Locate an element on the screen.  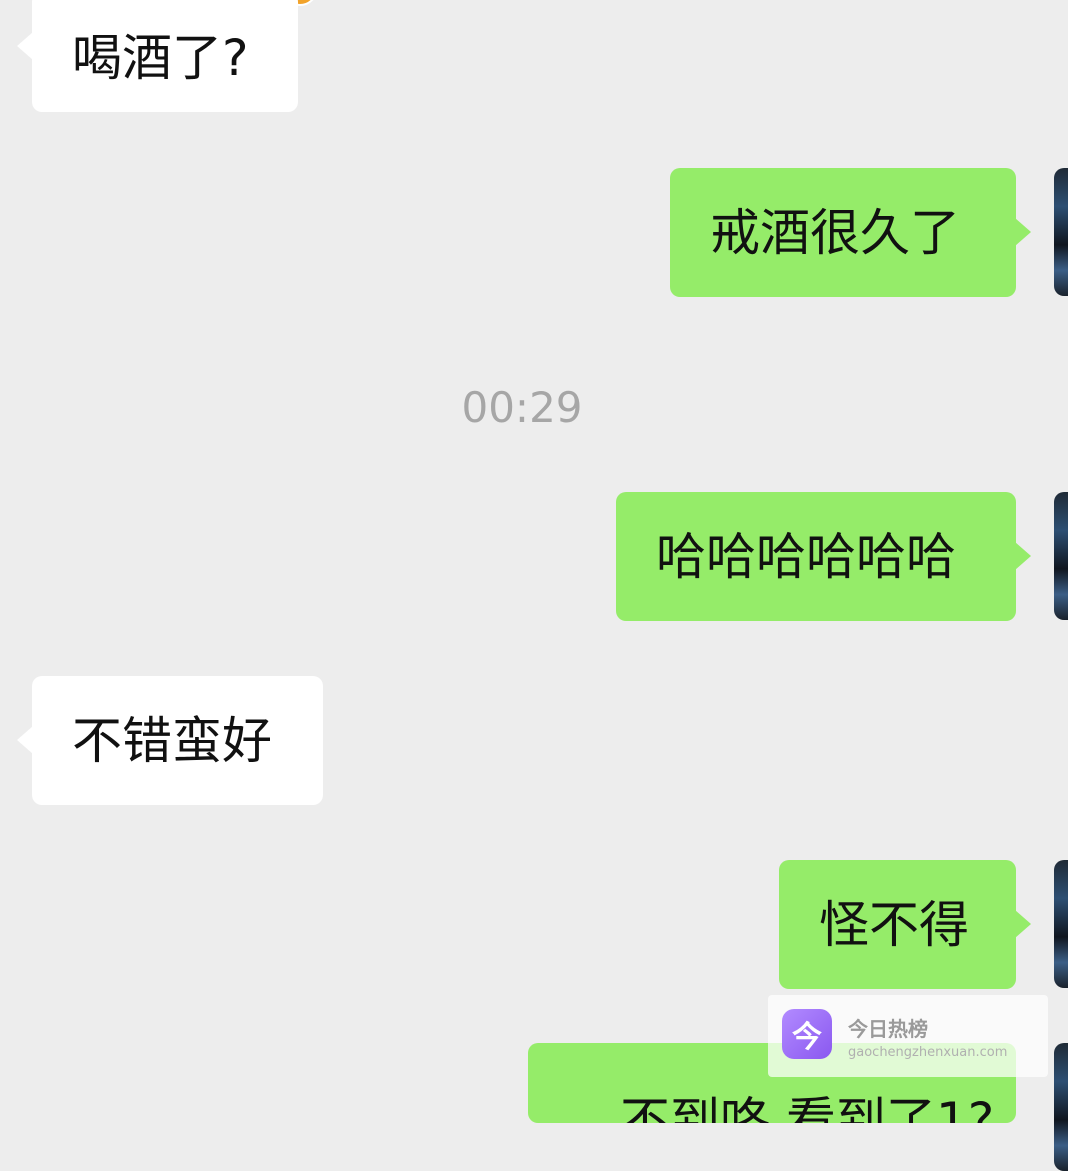
watermark-logo-icon: 今 is located at coordinates (807, 1034).